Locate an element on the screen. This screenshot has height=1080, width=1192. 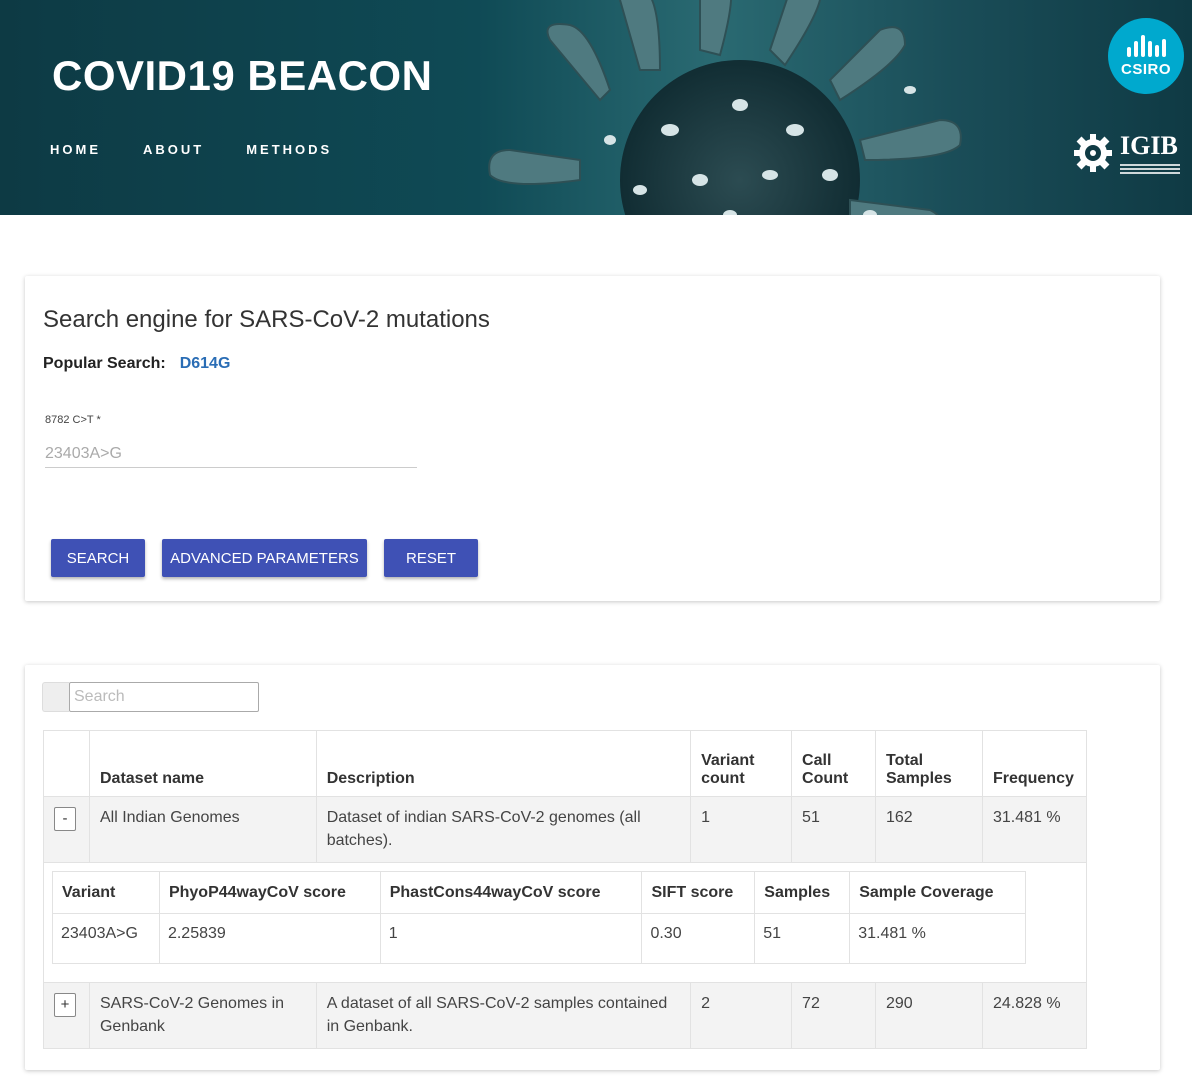
igib-gear-icon is located at coordinates (1093, 153).